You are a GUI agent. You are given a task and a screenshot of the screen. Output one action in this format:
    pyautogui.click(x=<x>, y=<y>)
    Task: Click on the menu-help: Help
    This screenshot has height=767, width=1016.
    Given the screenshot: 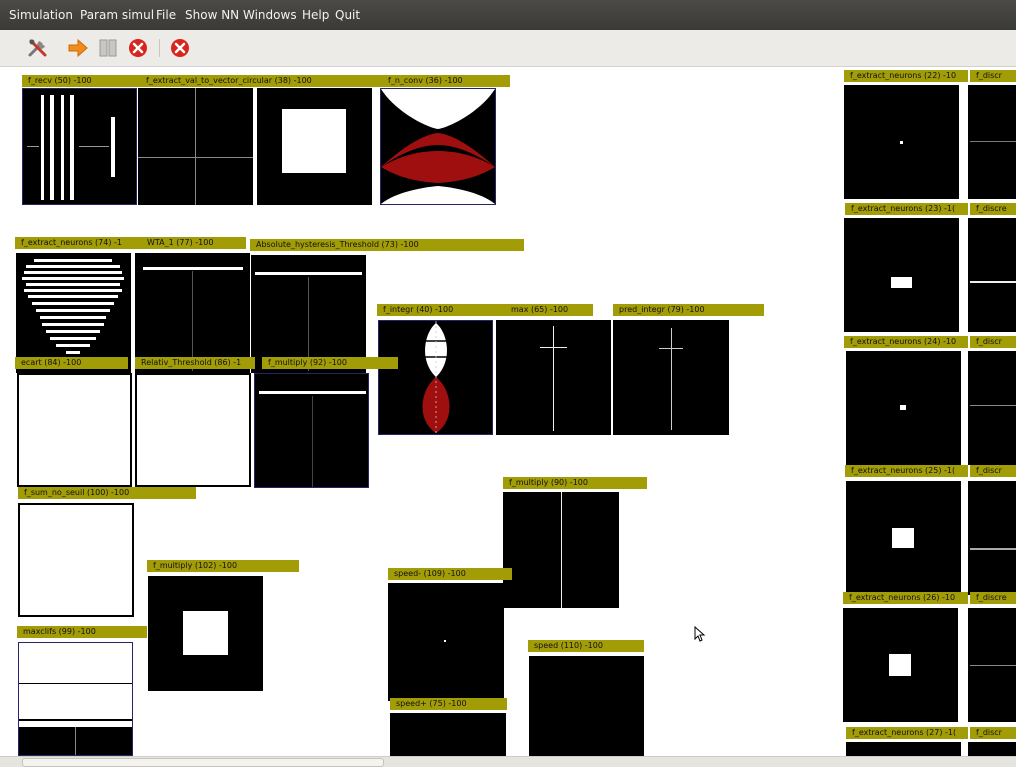 What is the action you would take?
    pyautogui.click(x=315, y=15)
    